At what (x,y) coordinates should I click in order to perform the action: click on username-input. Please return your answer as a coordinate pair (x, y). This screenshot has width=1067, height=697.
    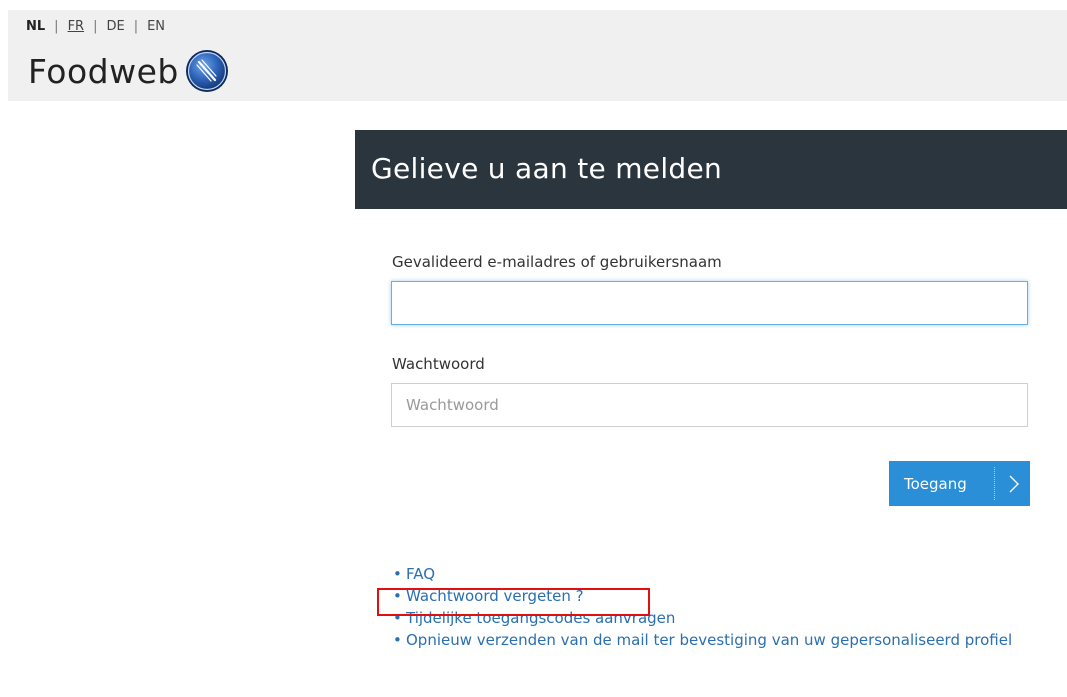
    Looking at the image, I should click on (709, 303).